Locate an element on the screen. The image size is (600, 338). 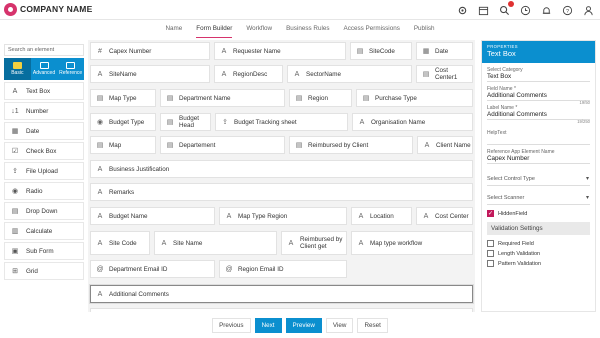
field-partial is located at coordinates (281, 310).